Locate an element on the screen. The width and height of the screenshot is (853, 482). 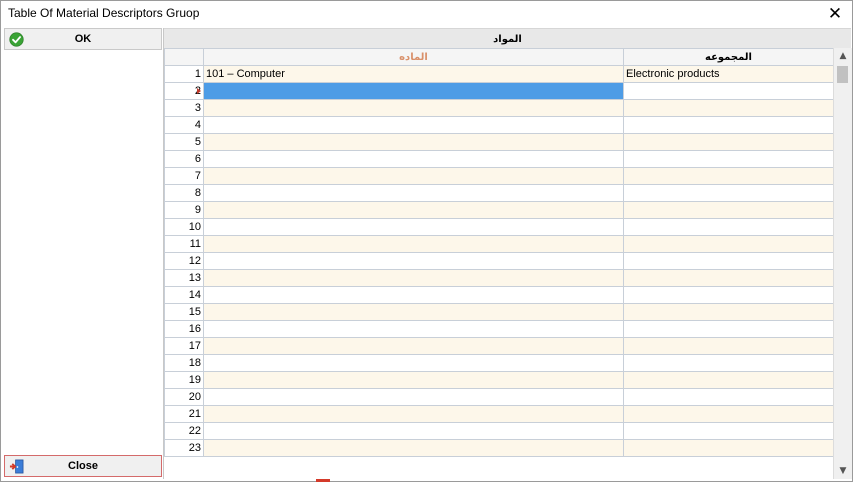
row-number: 12 is located at coordinates (184, 261).